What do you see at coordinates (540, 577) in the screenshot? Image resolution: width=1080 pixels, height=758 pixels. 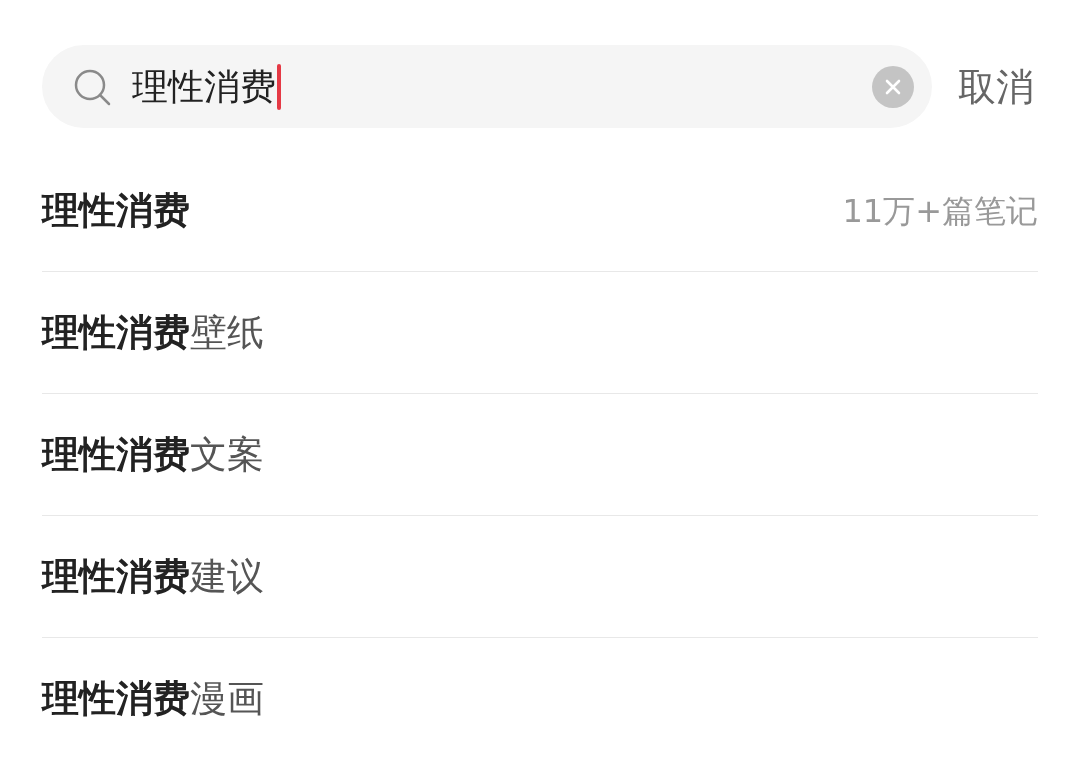 I see `suggestion-item: 理性消费建议` at bounding box center [540, 577].